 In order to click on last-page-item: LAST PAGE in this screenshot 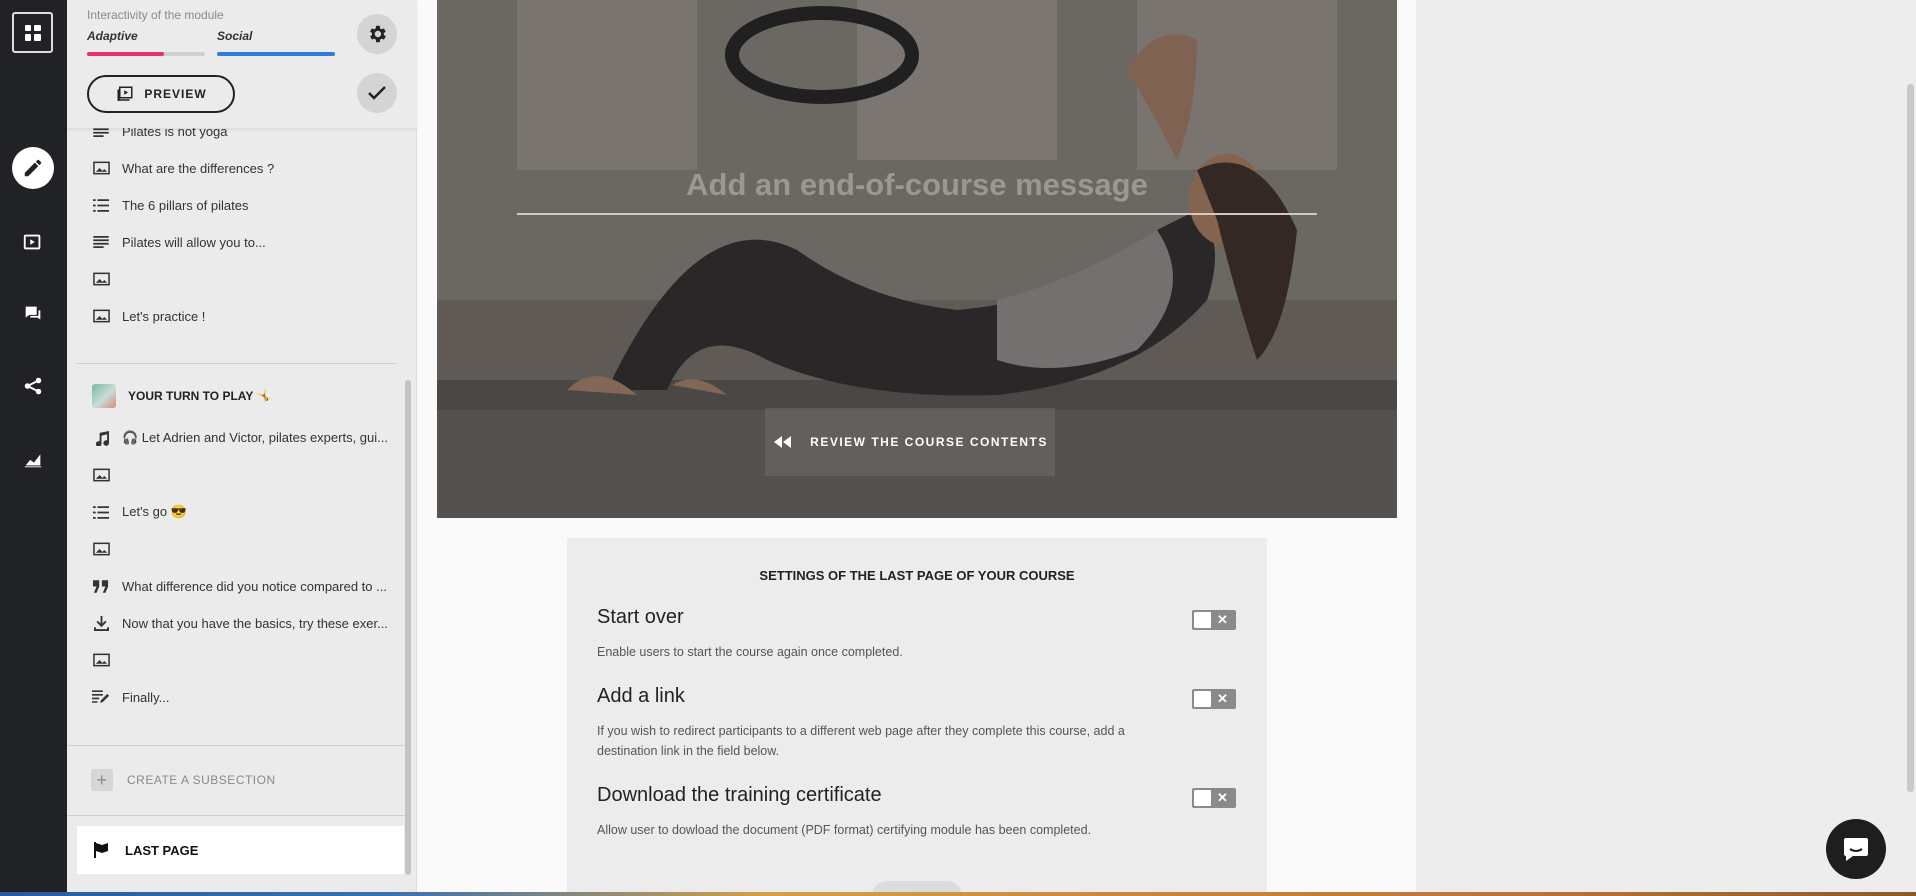, I will do `click(240, 850)`.